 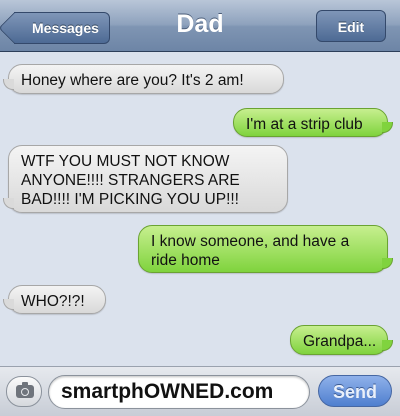 What do you see at coordinates (351, 26) in the screenshot?
I see `edit-button: Edit` at bounding box center [351, 26].